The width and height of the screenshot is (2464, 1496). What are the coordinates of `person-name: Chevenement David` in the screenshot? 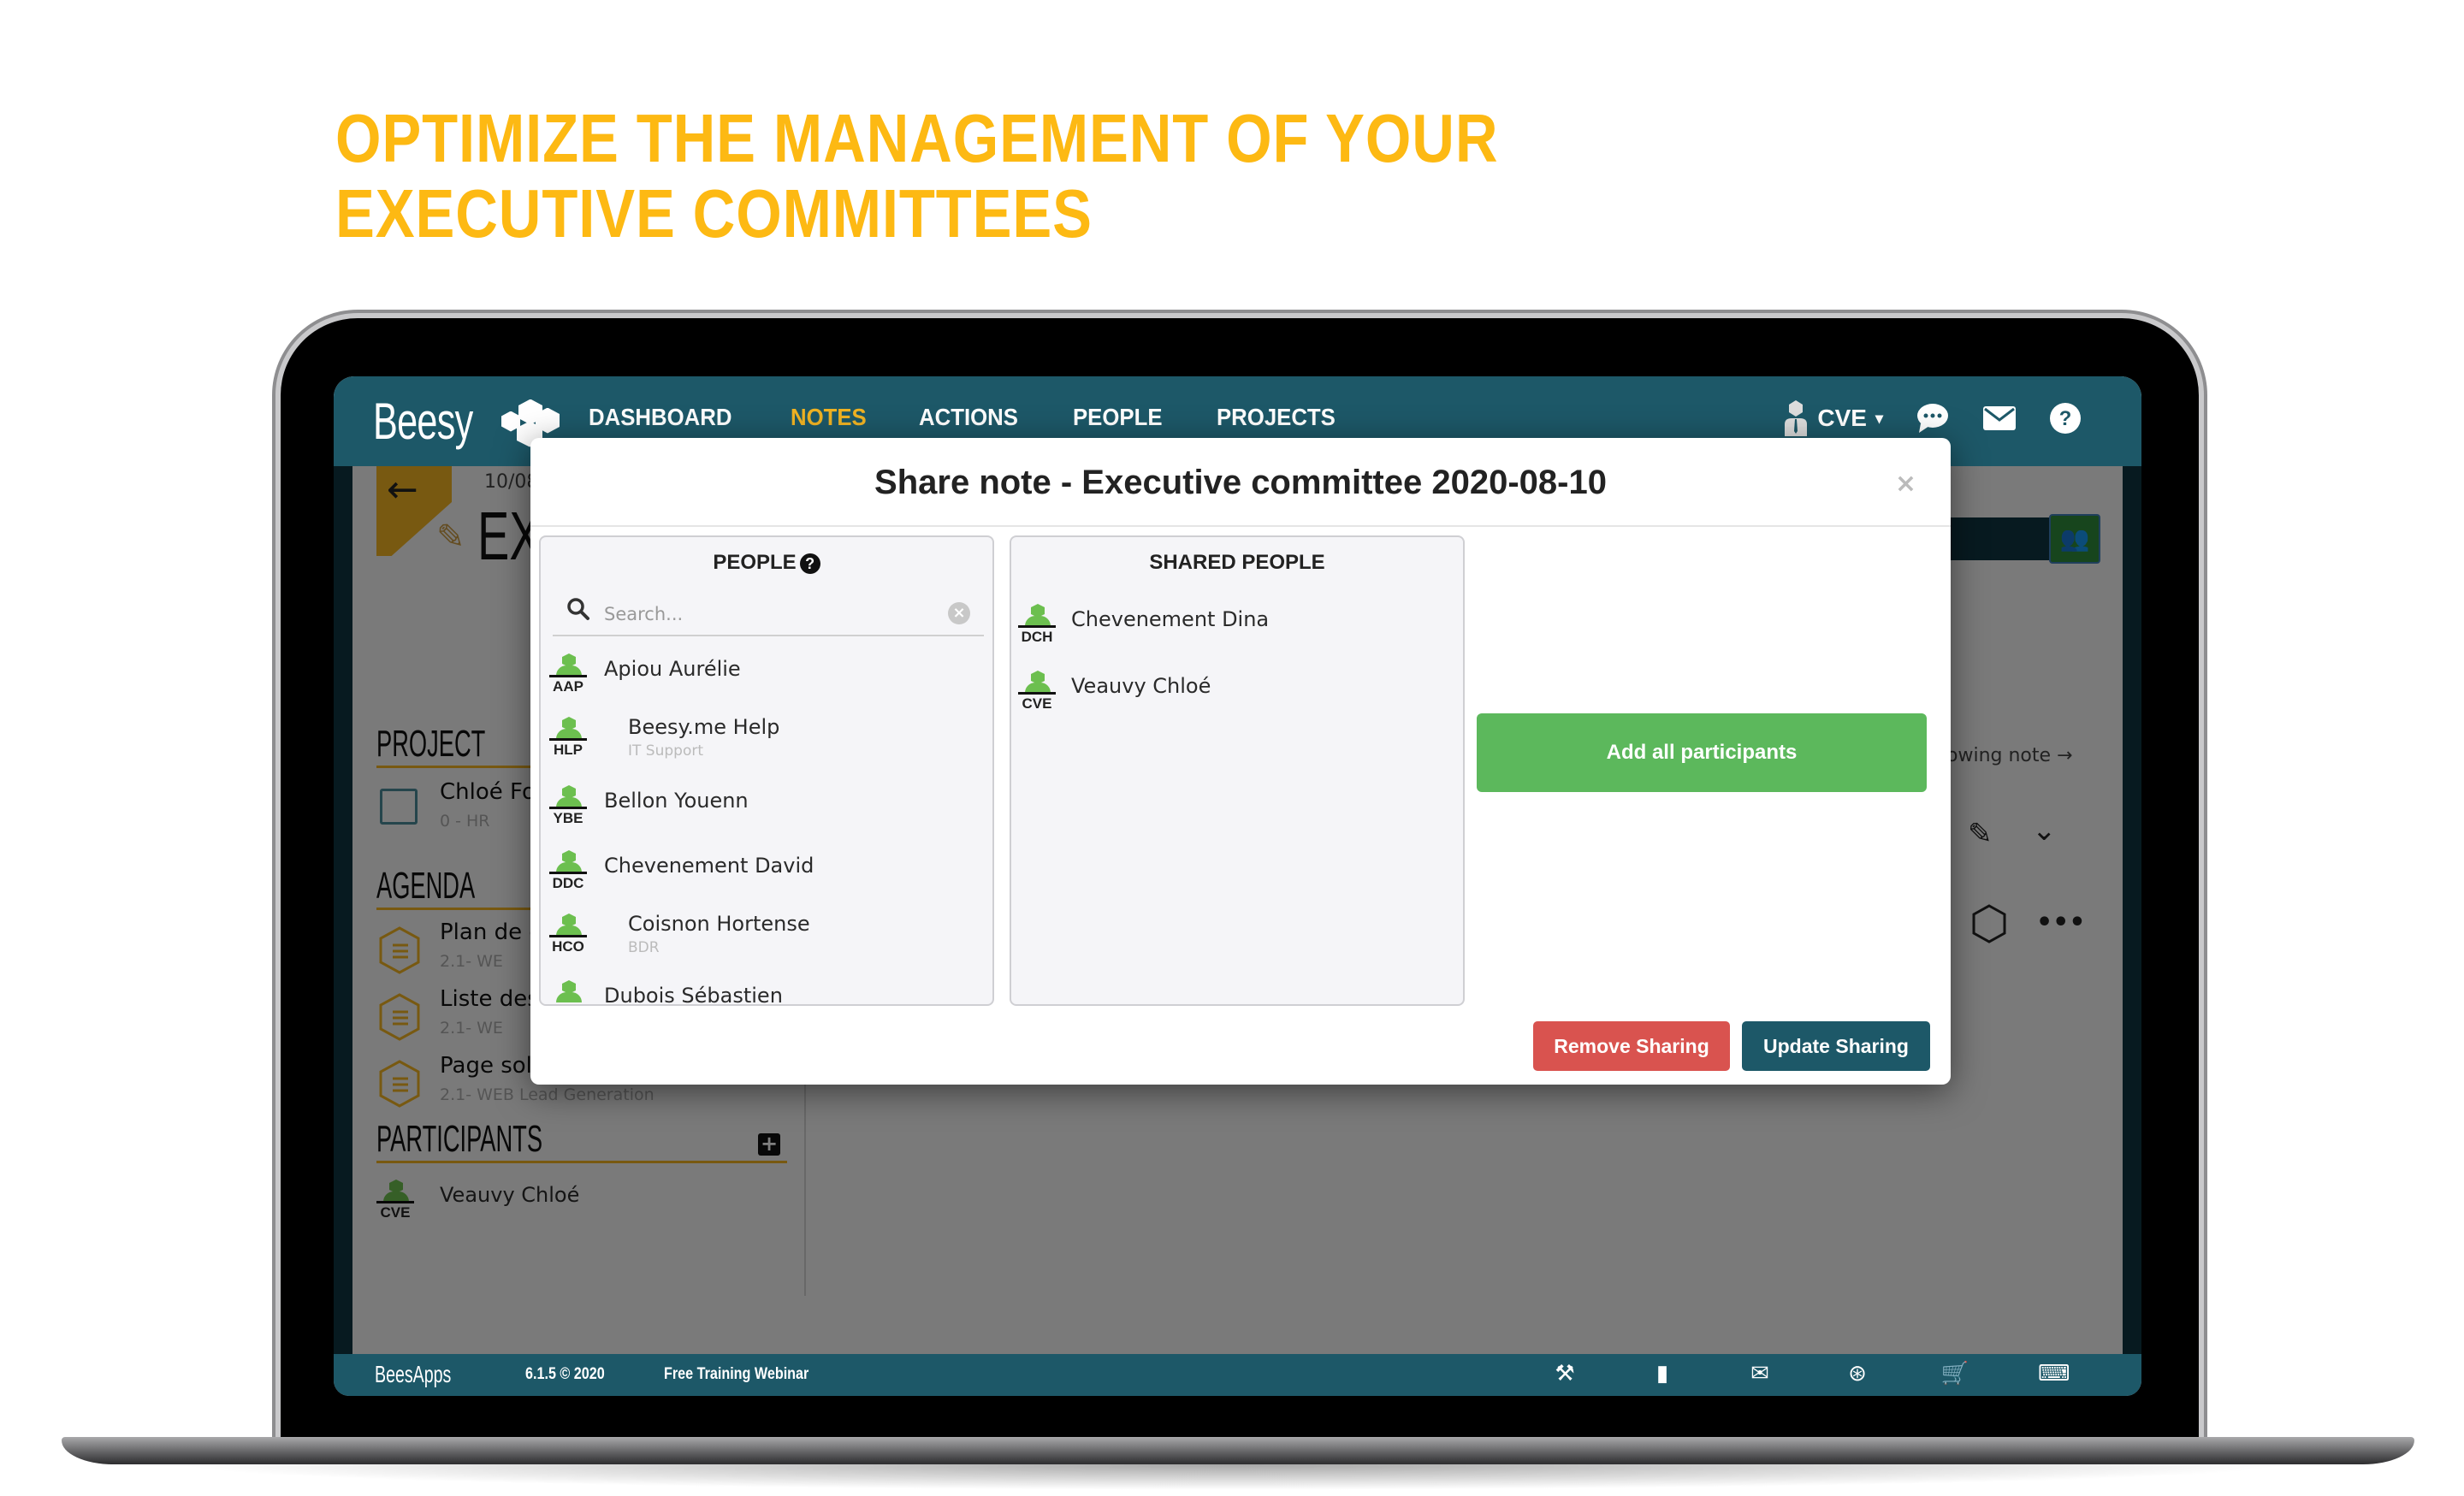 It's located at (709, 866).